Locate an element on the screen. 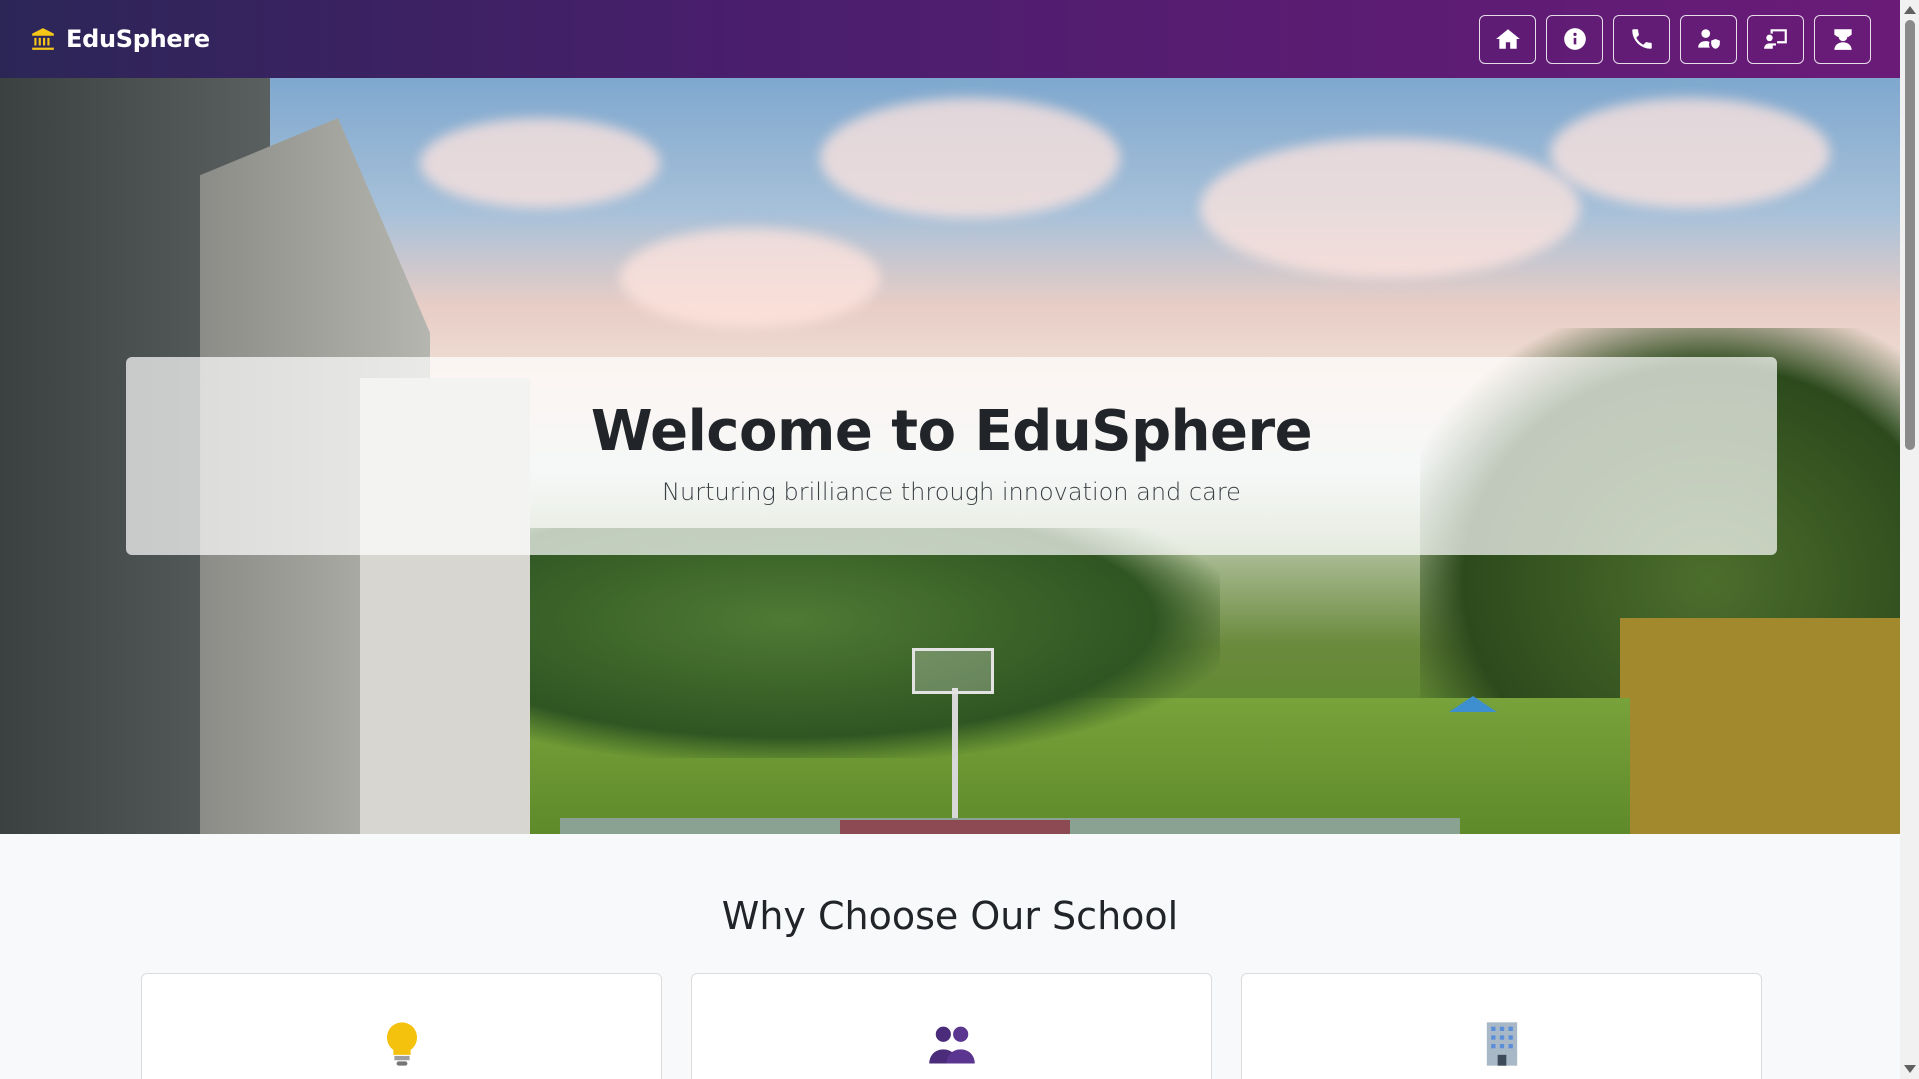  student-button is located at coordinates (1842, 39).